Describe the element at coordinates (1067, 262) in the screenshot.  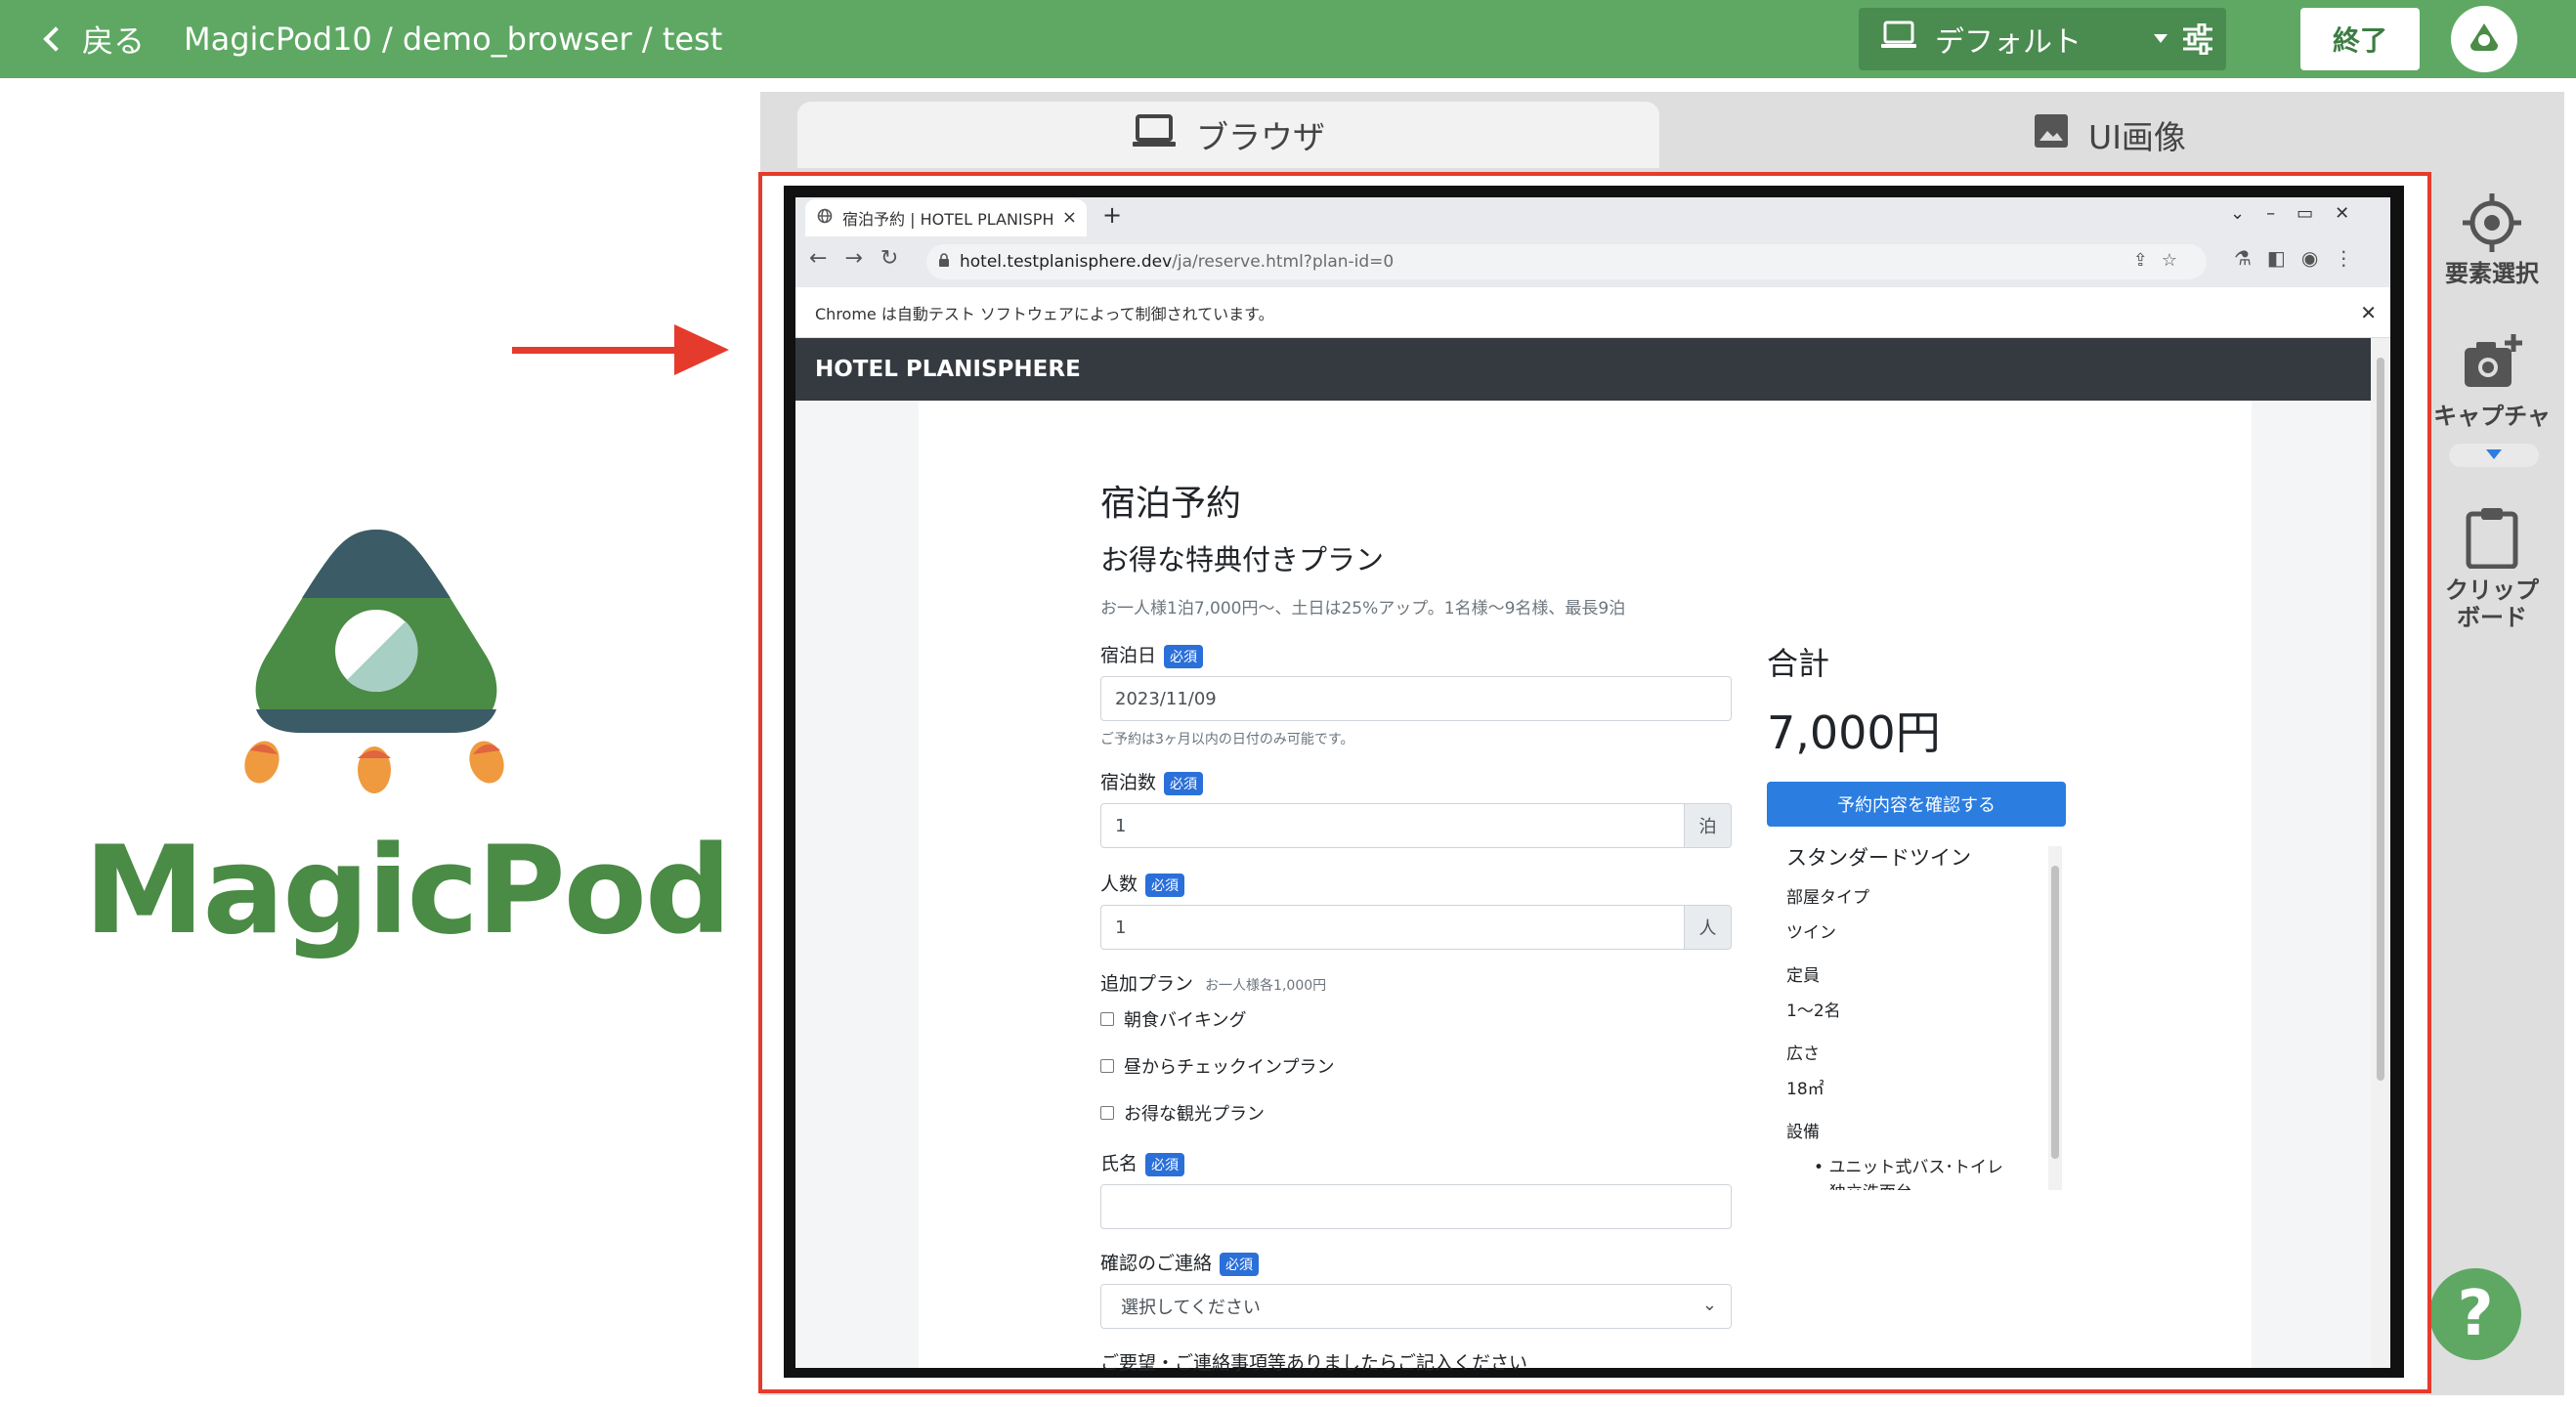
I see `url-host: hotel.testplanisphere.dev` at that location.